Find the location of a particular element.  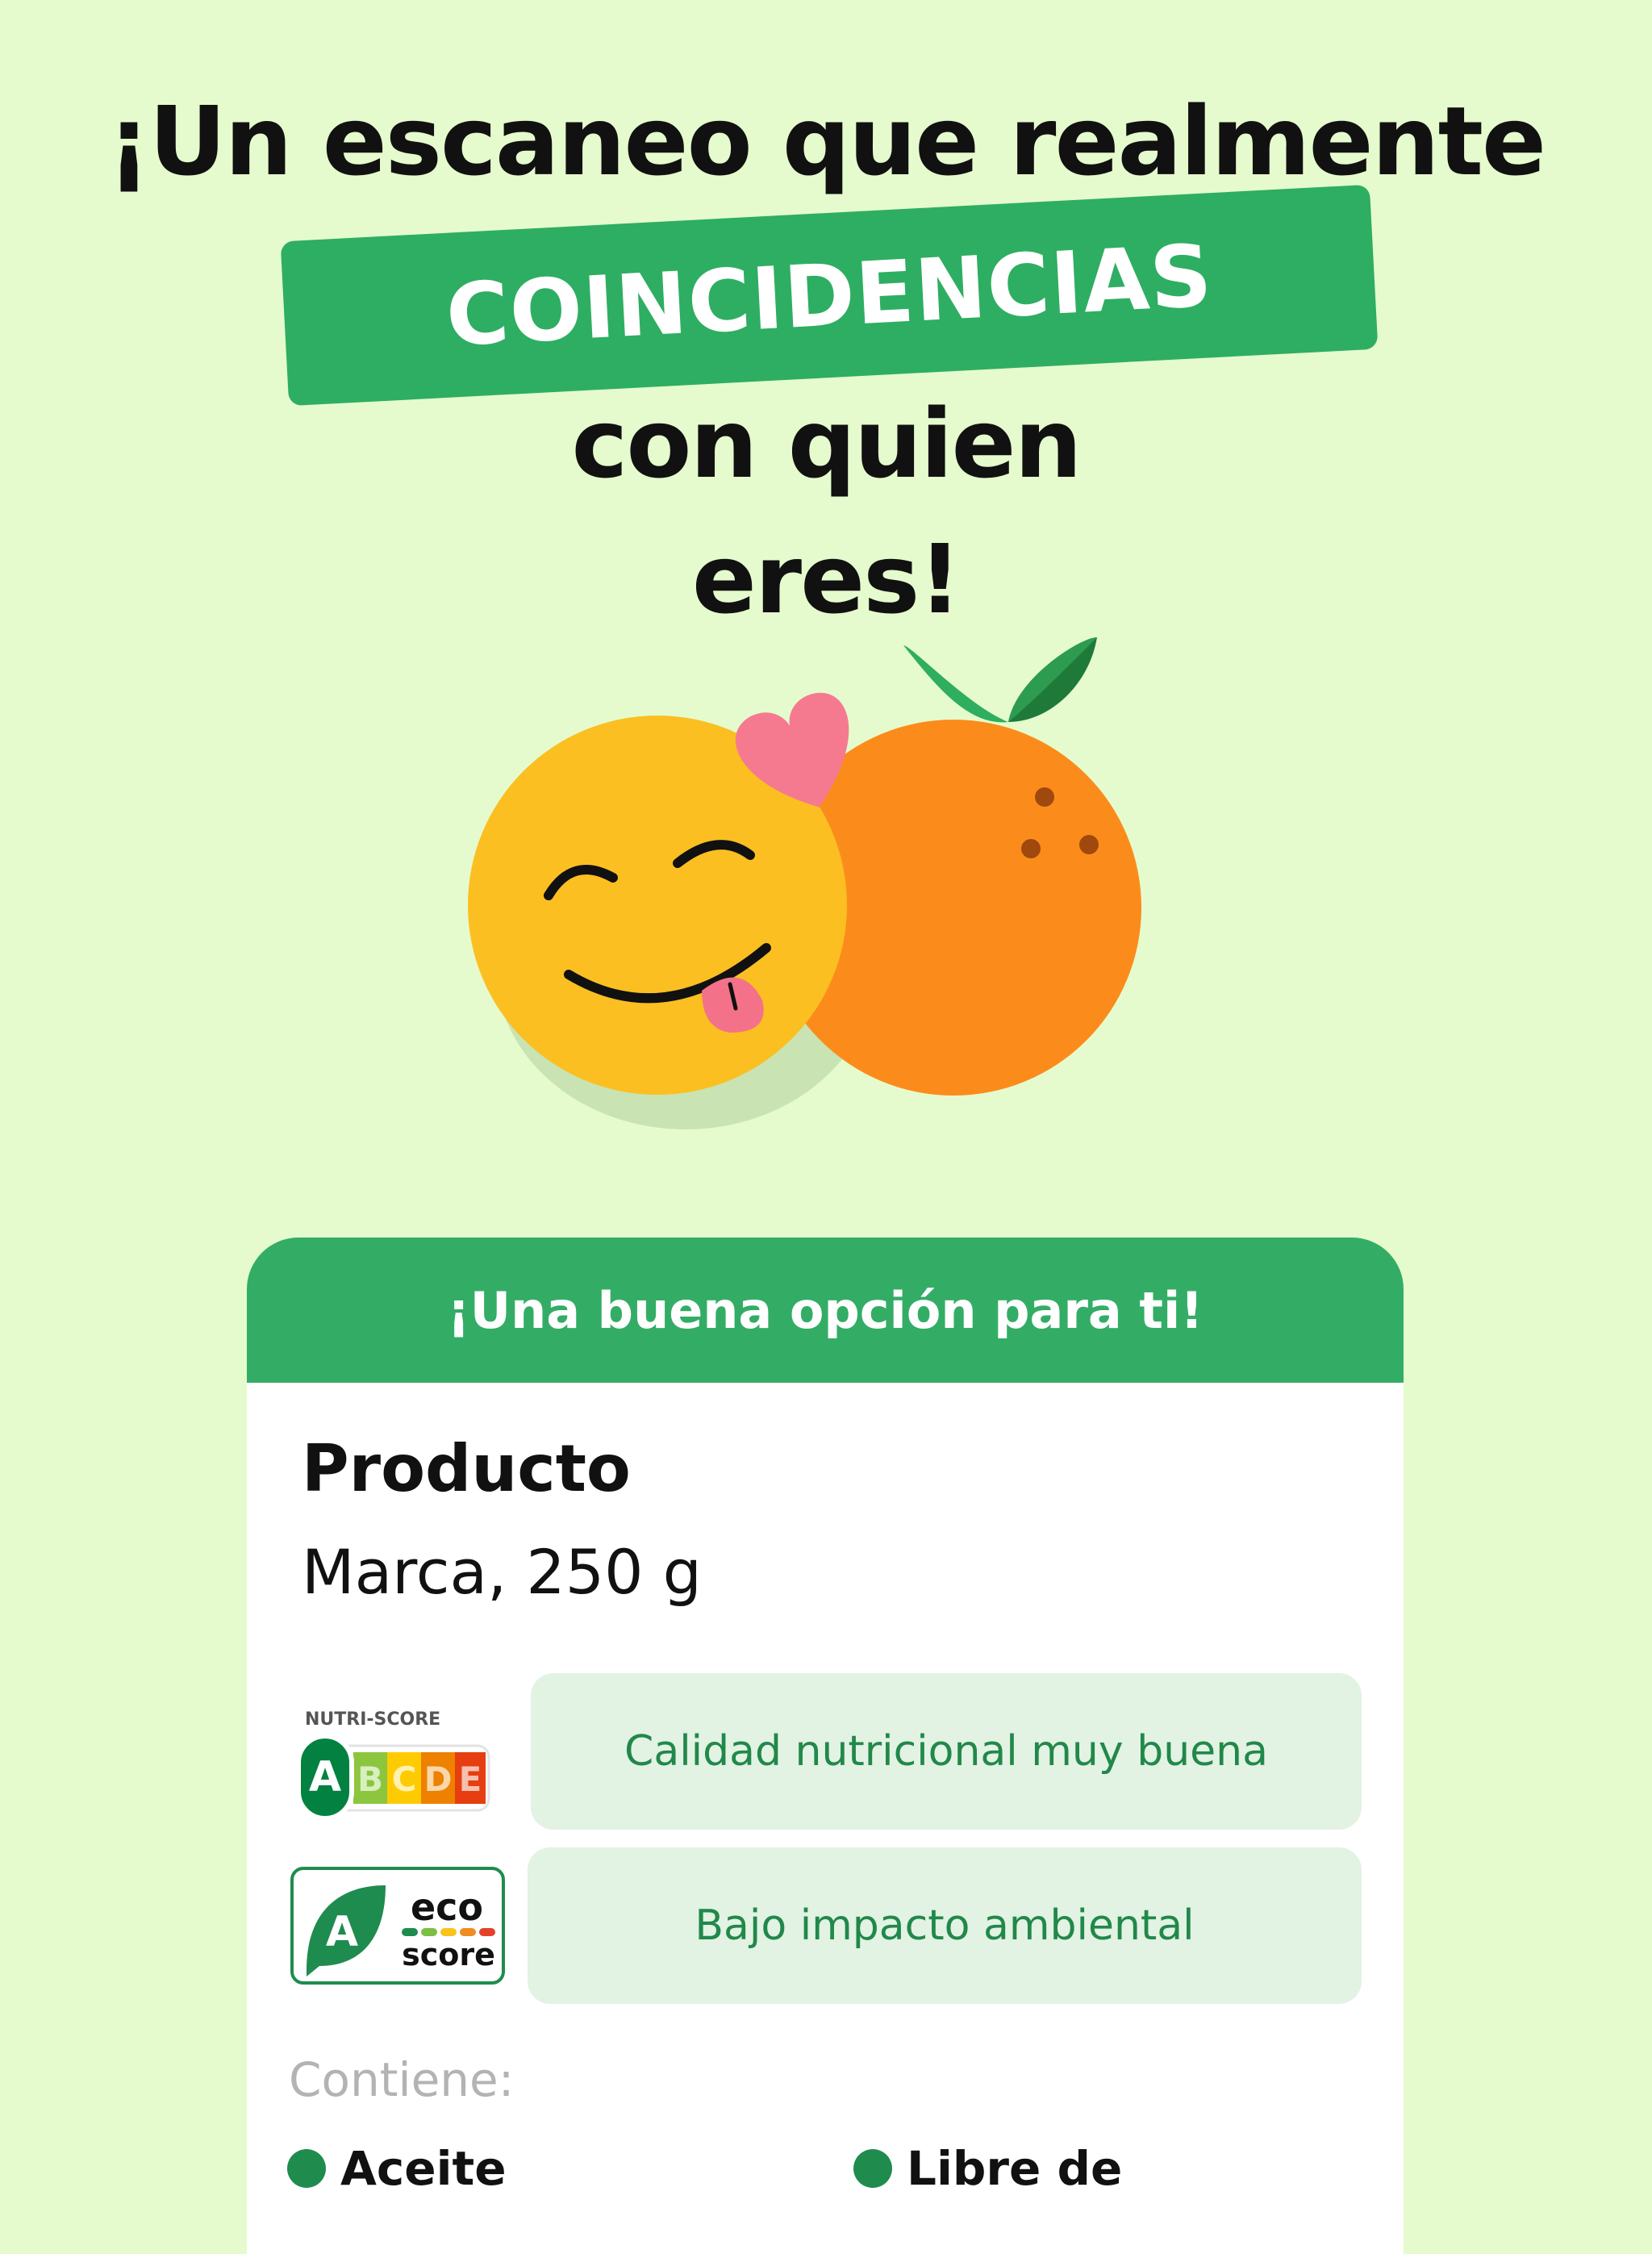

highlight-text: COINCIDENCIAS is located at coordinates (829, 295).